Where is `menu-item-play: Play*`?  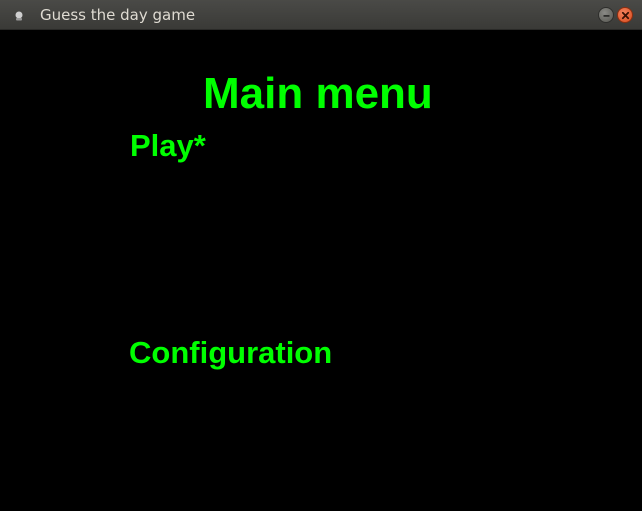
menu-item-play: Play* is located at coordinates (168, 145).